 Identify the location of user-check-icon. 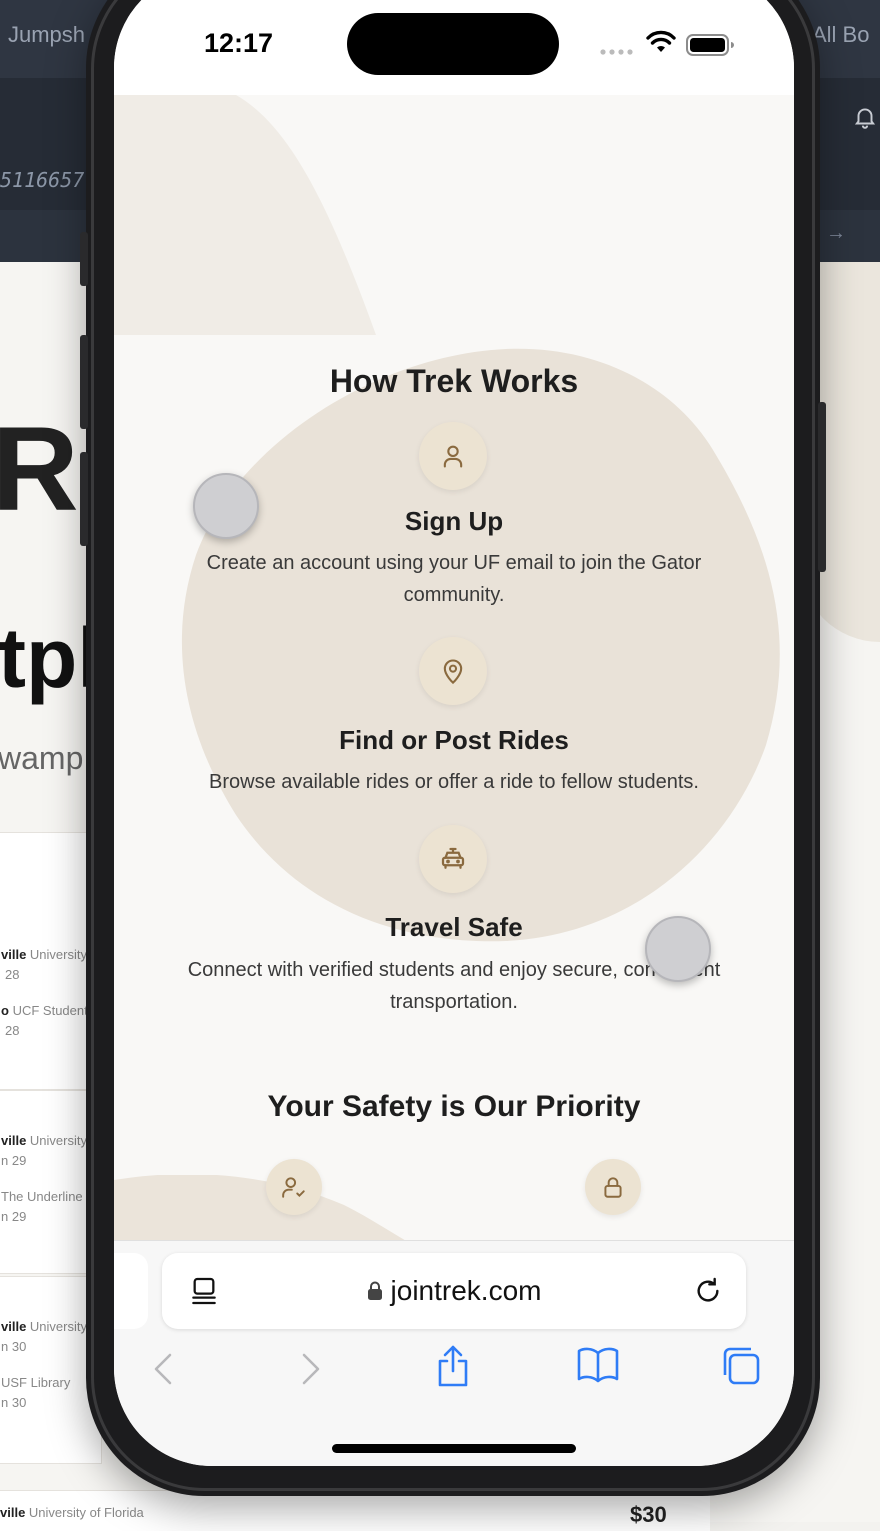
(293, 1187).